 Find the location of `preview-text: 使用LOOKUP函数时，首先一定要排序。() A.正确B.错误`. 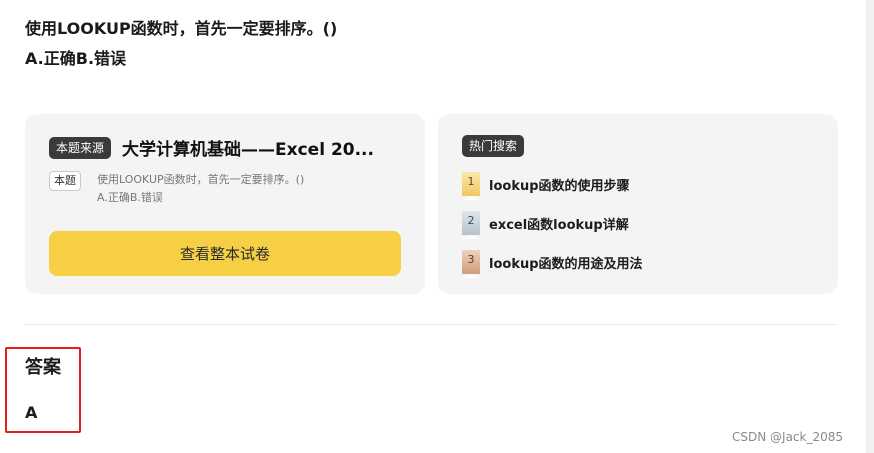

preview-text: 使用LOOKUP函数时，首先一定要排序。() A.正确B.错误 is located at coordinates (200, 189).